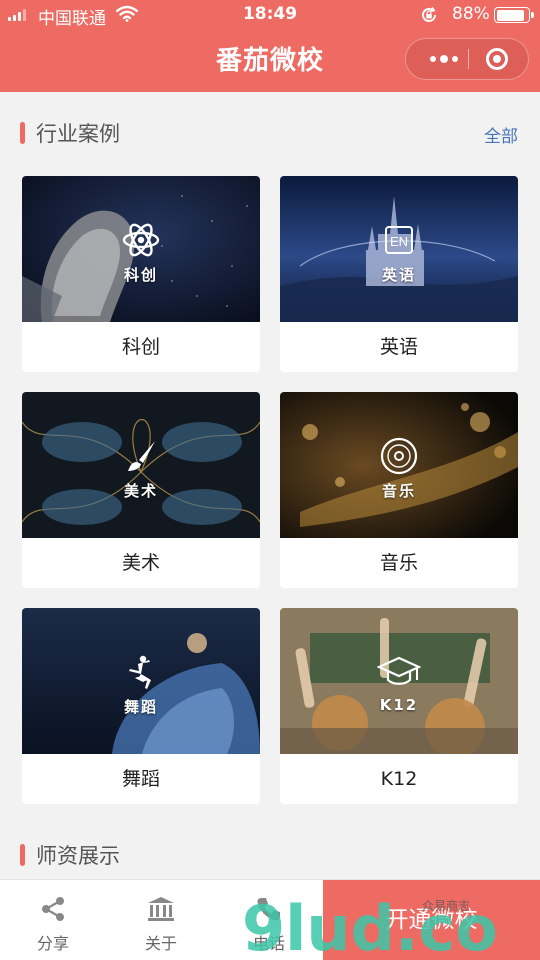  I want to click on case-caption: 科创, so click(140, 347).